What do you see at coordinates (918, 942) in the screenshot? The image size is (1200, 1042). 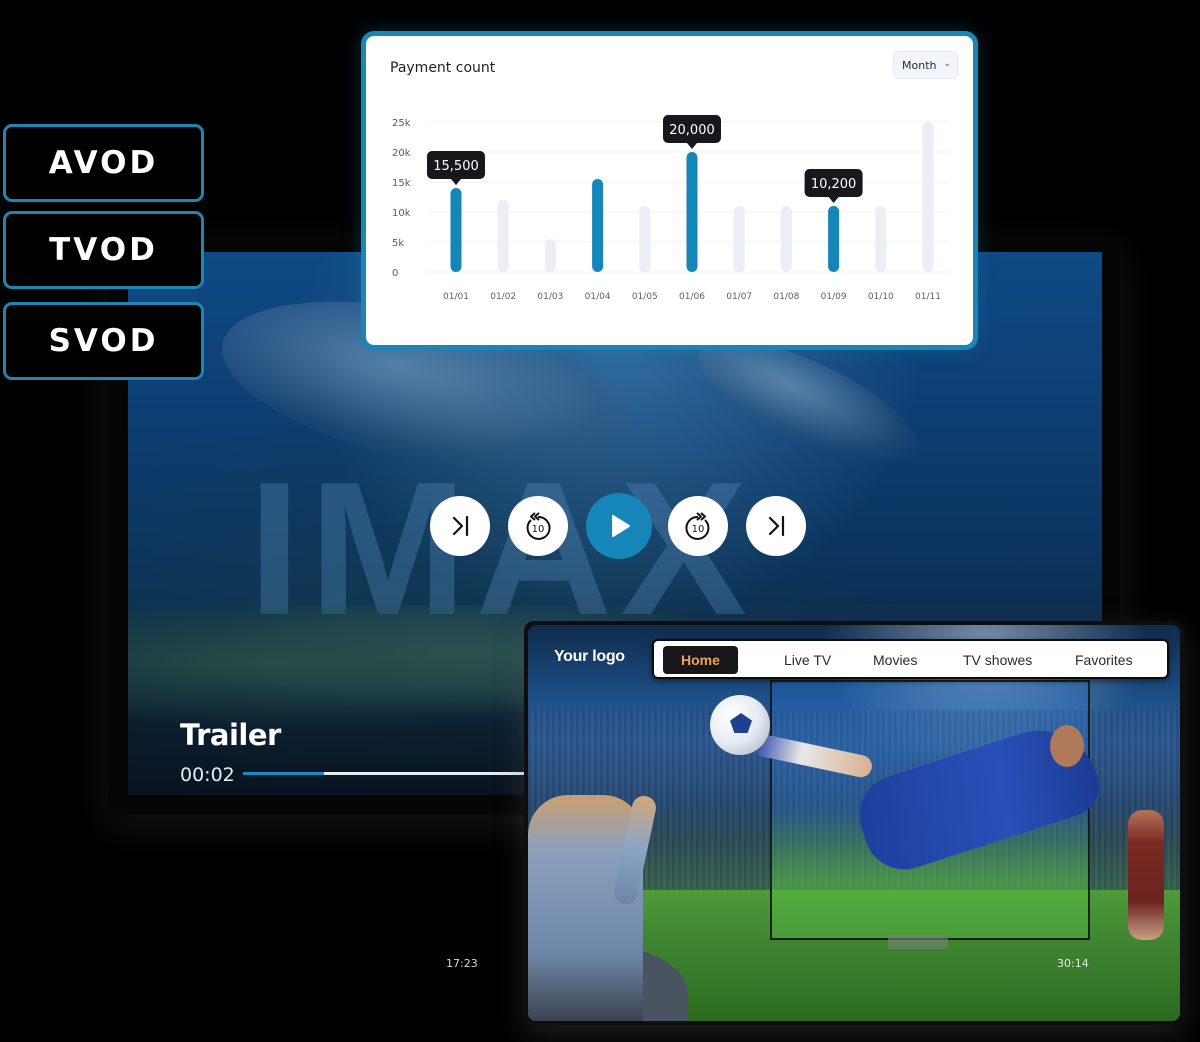 I see `television-stand-image` at bounding box center [918, 942].